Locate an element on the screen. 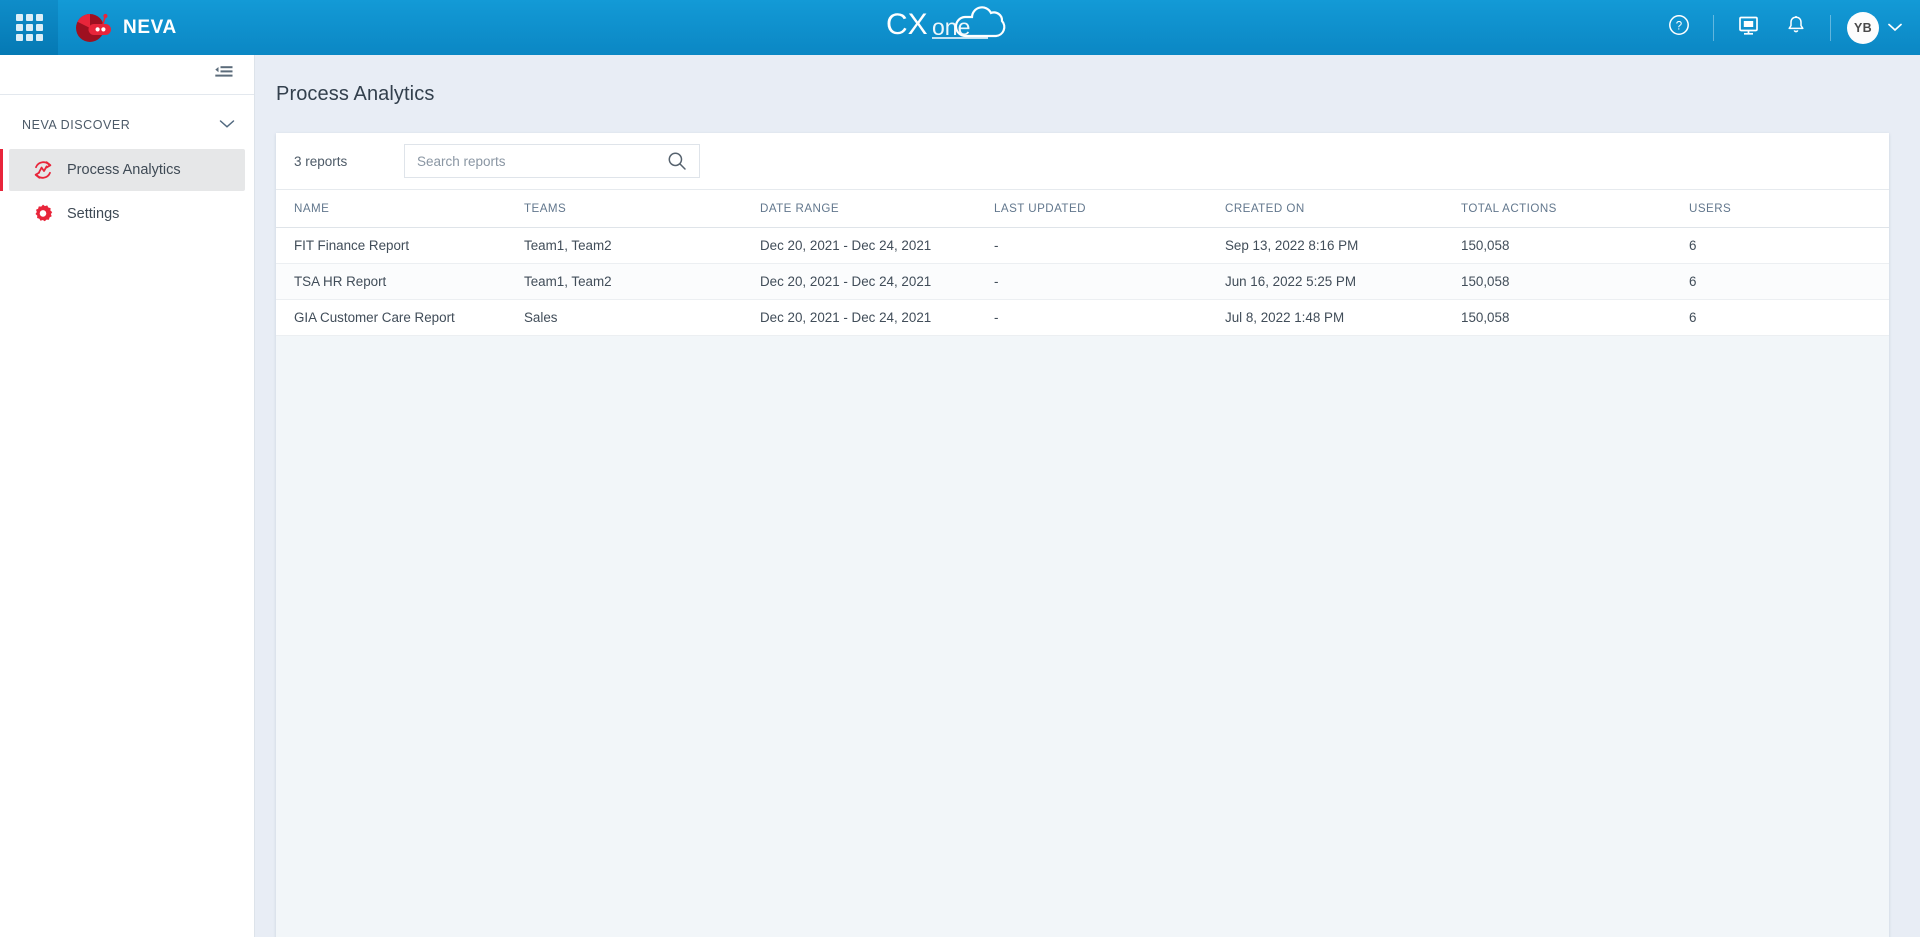  presentation-screen-icon is located at coordinates (1748, 28).